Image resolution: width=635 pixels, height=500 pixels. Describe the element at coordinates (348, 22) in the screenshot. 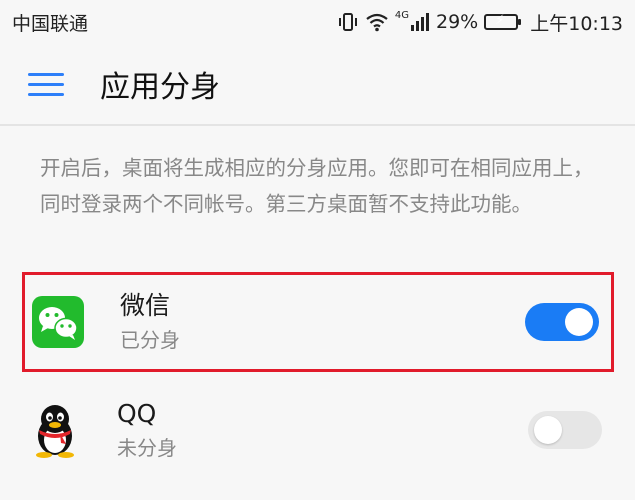

I see `vibrate-icon` at that location.